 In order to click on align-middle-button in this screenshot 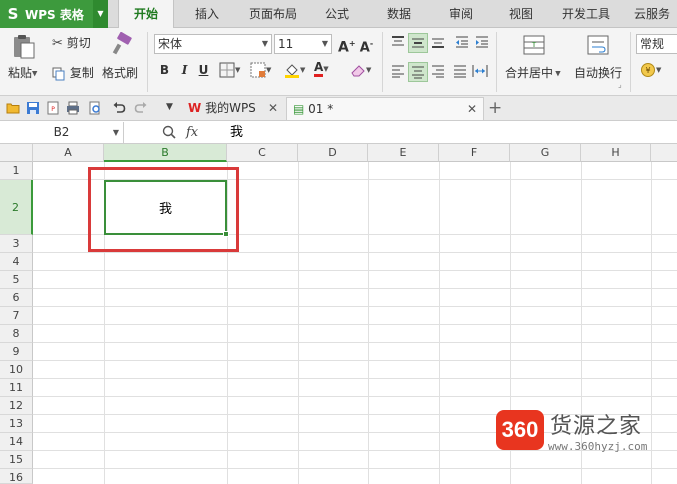, I will do `click(418, 43)`.